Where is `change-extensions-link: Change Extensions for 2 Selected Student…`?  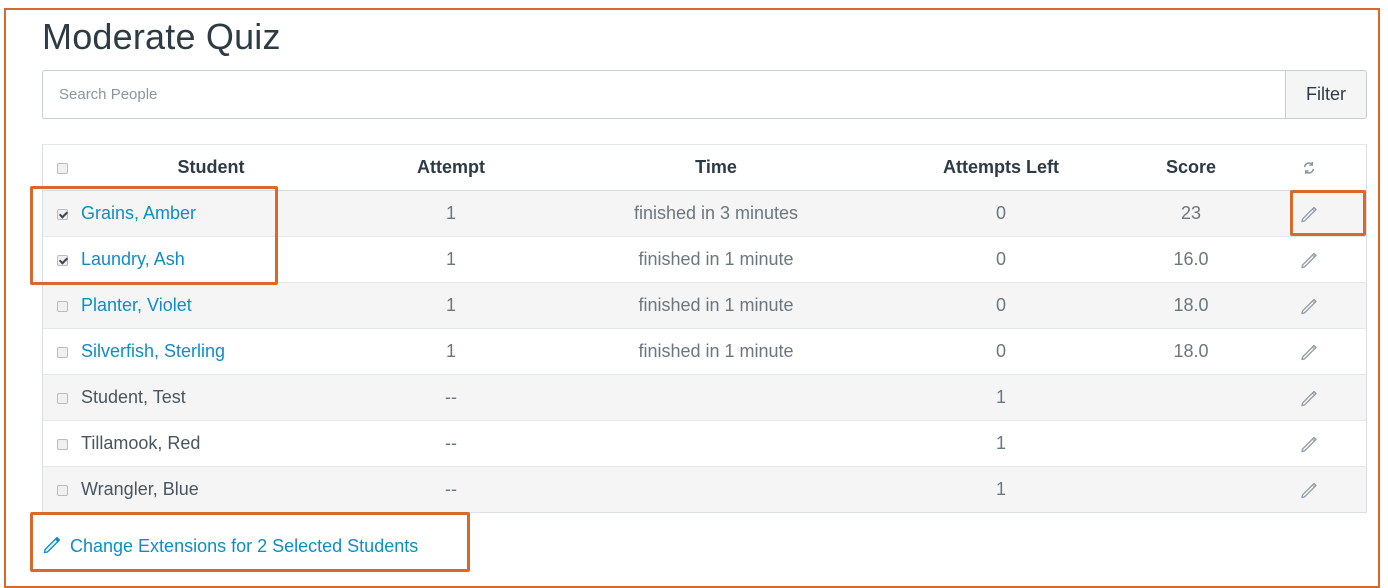
change-extensions-link: Change Extensions for 2 Selected Student… is located at coordinates (230, 546).